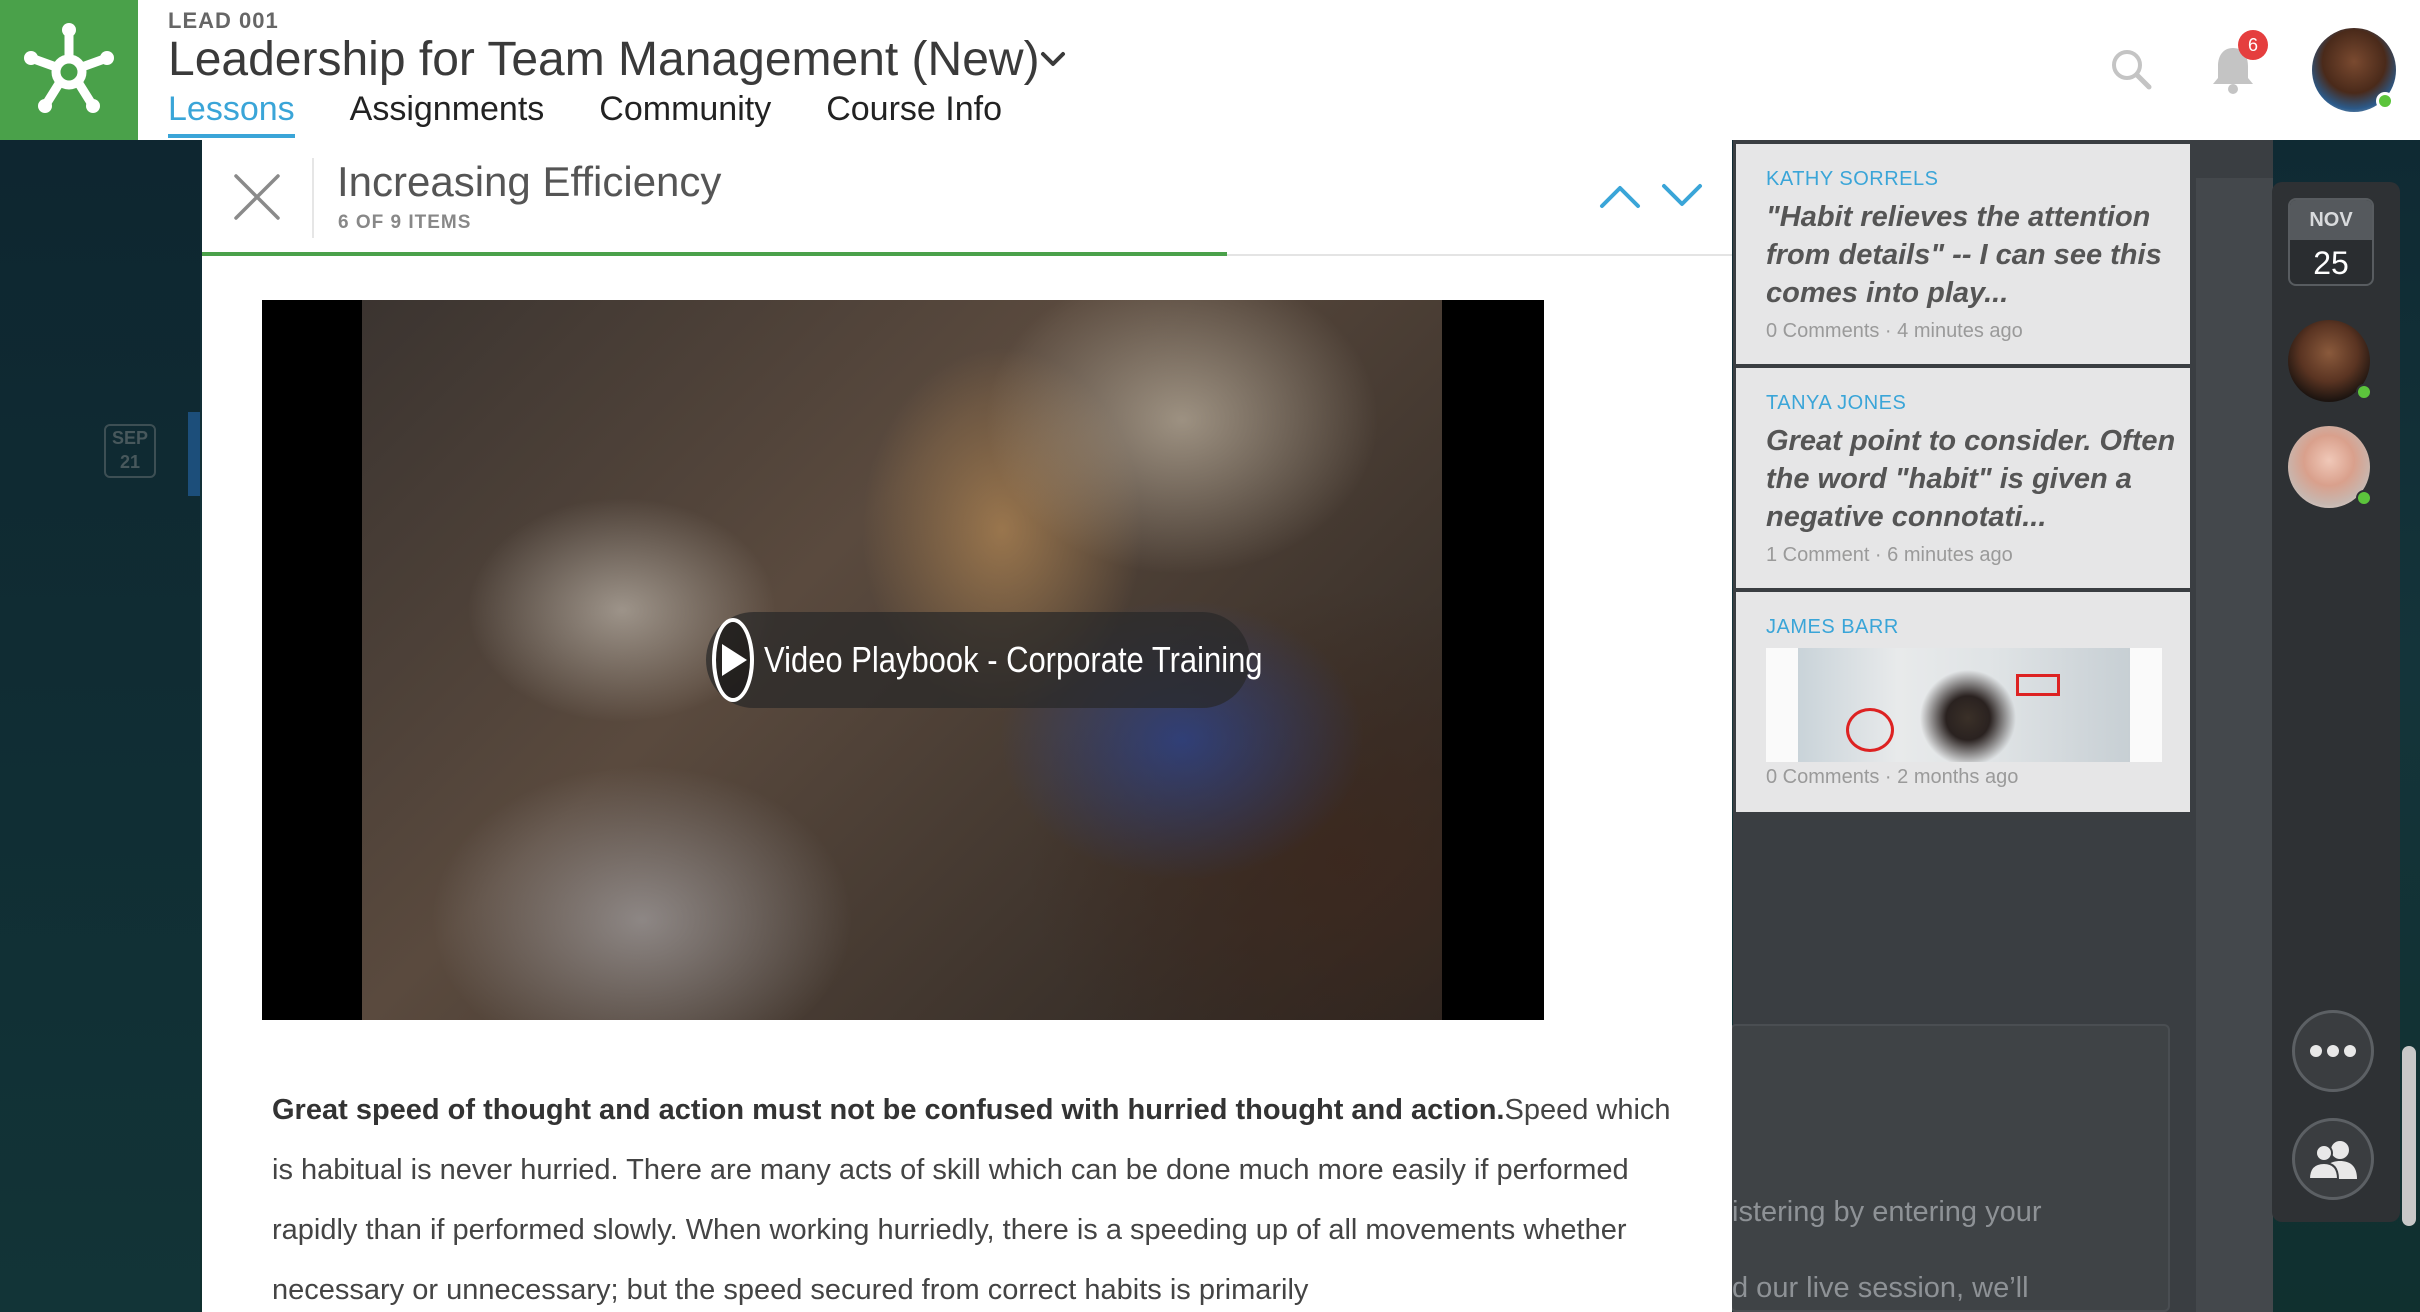  Describe the element at coordinates (715, 254) in the screenshot. I see `lesson-progress-bar` at that location.